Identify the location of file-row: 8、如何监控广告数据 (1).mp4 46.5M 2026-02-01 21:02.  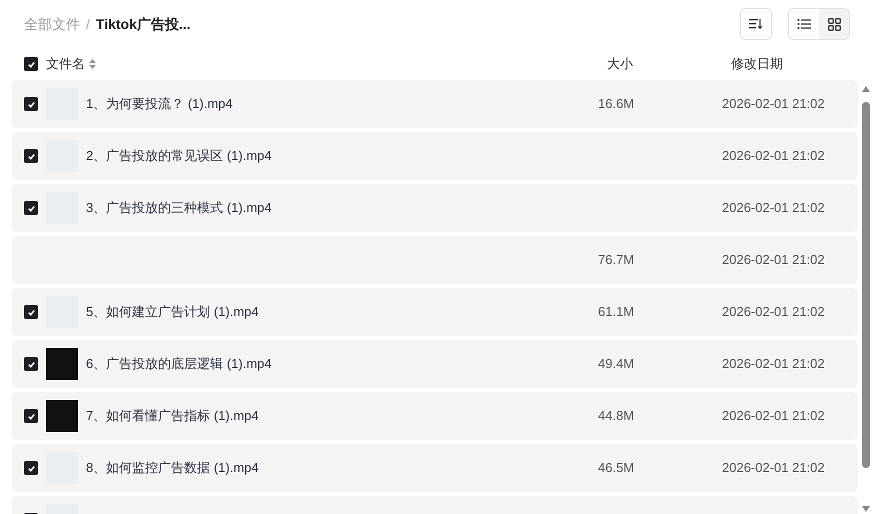
(435, 468).